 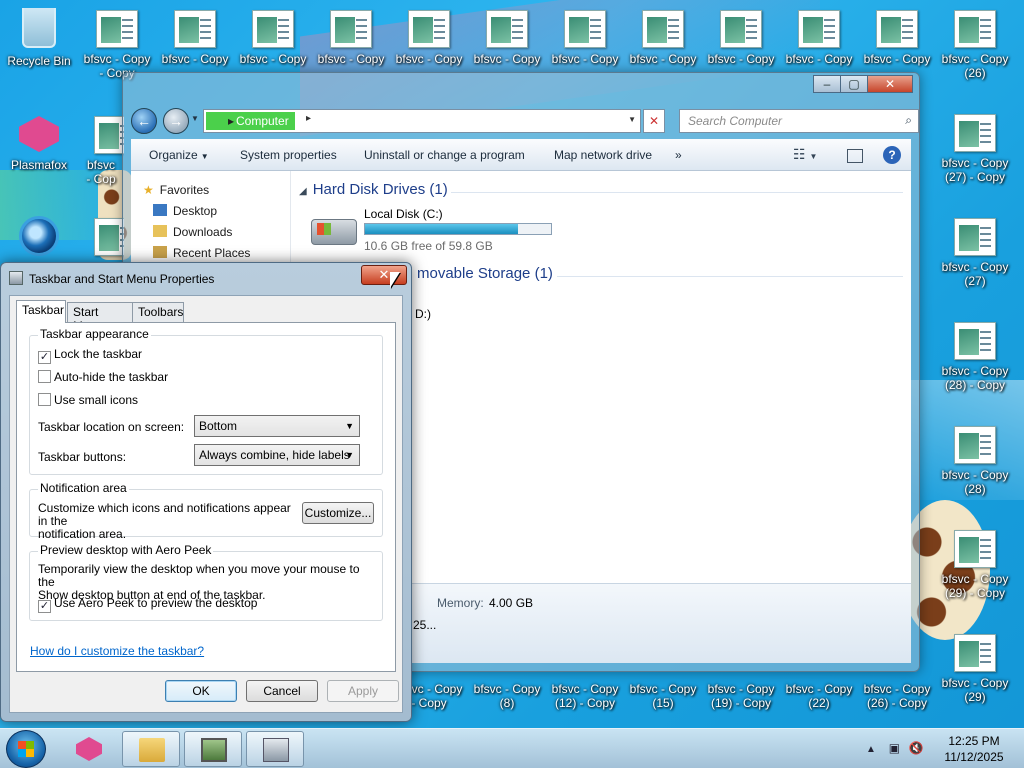 What do you see at coordinates (117, 651) in the screenshot?
I see `help-link: How do I customize the taskbar?` at bounding box center [117, 651].